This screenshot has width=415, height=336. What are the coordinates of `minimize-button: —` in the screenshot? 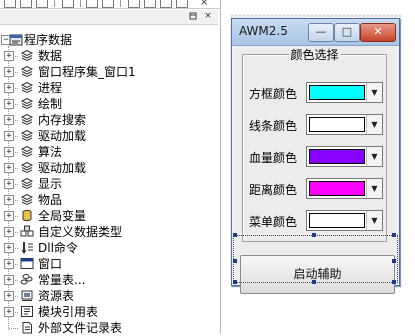 It's located at (321, 32).